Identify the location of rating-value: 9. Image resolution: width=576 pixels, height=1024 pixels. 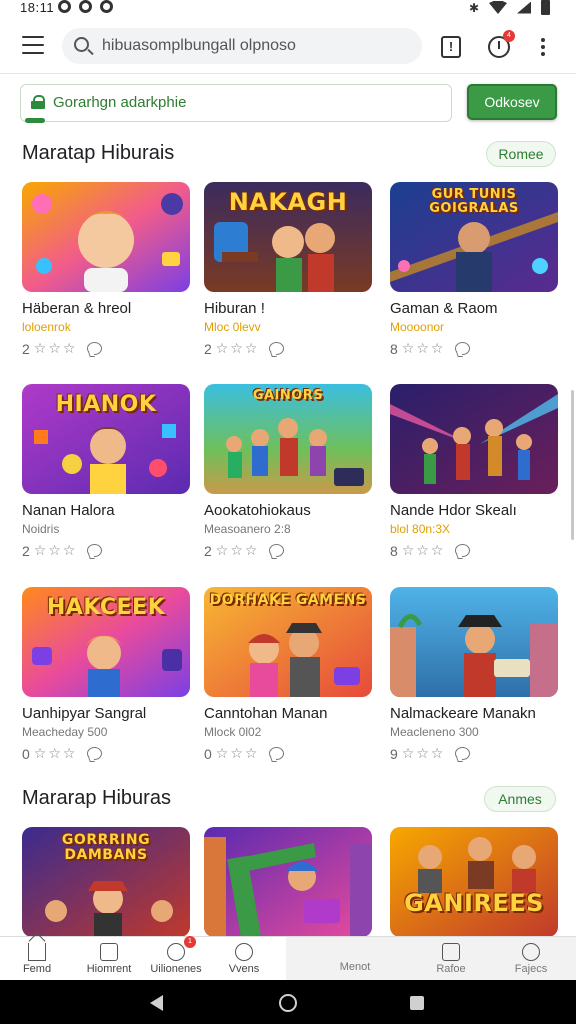
(394, 753).